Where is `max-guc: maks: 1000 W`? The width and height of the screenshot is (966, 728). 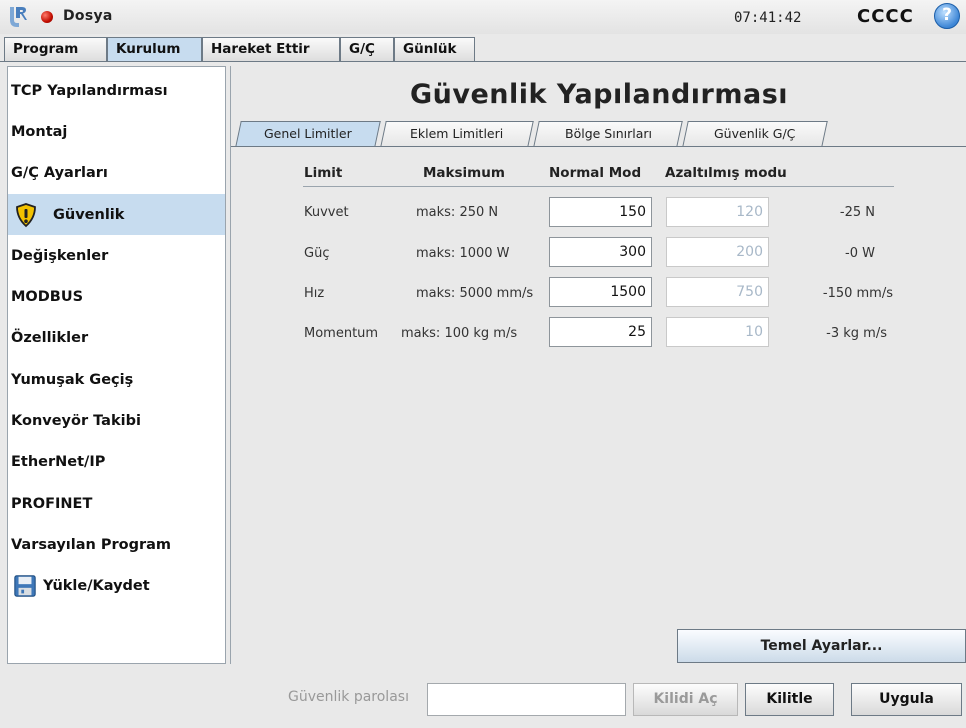 max-guc: maks: 1000 W is located at coordinates (463, 253).